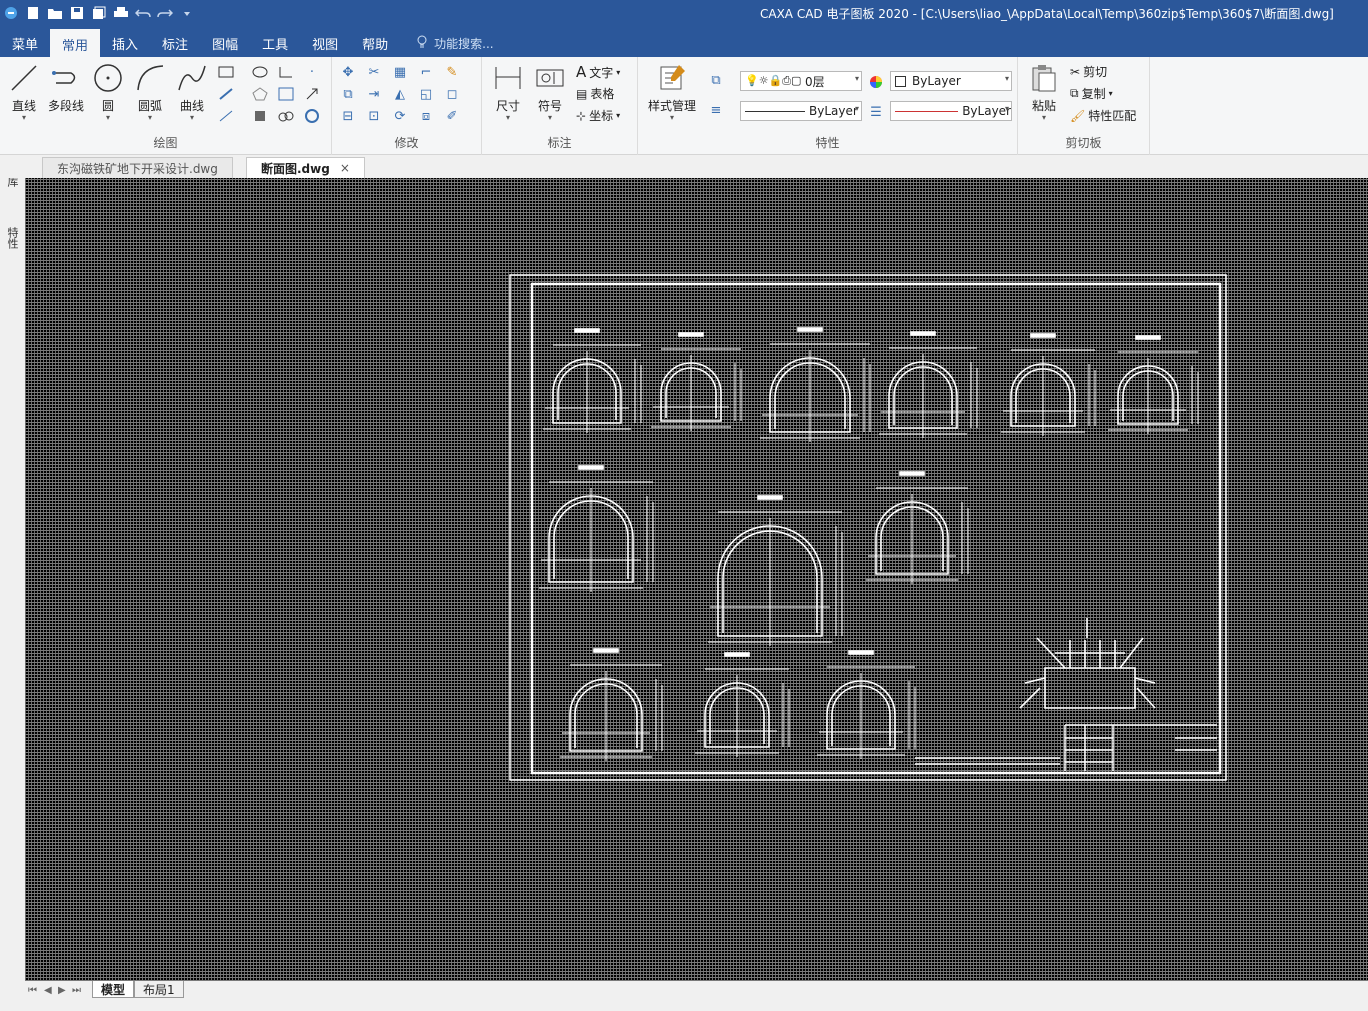 The height and width of the screenshot is (1011, 1368). I want to click on doc-tab-main: 东沟磁铁矿地下开采设计.dwg, so click(137, 167).